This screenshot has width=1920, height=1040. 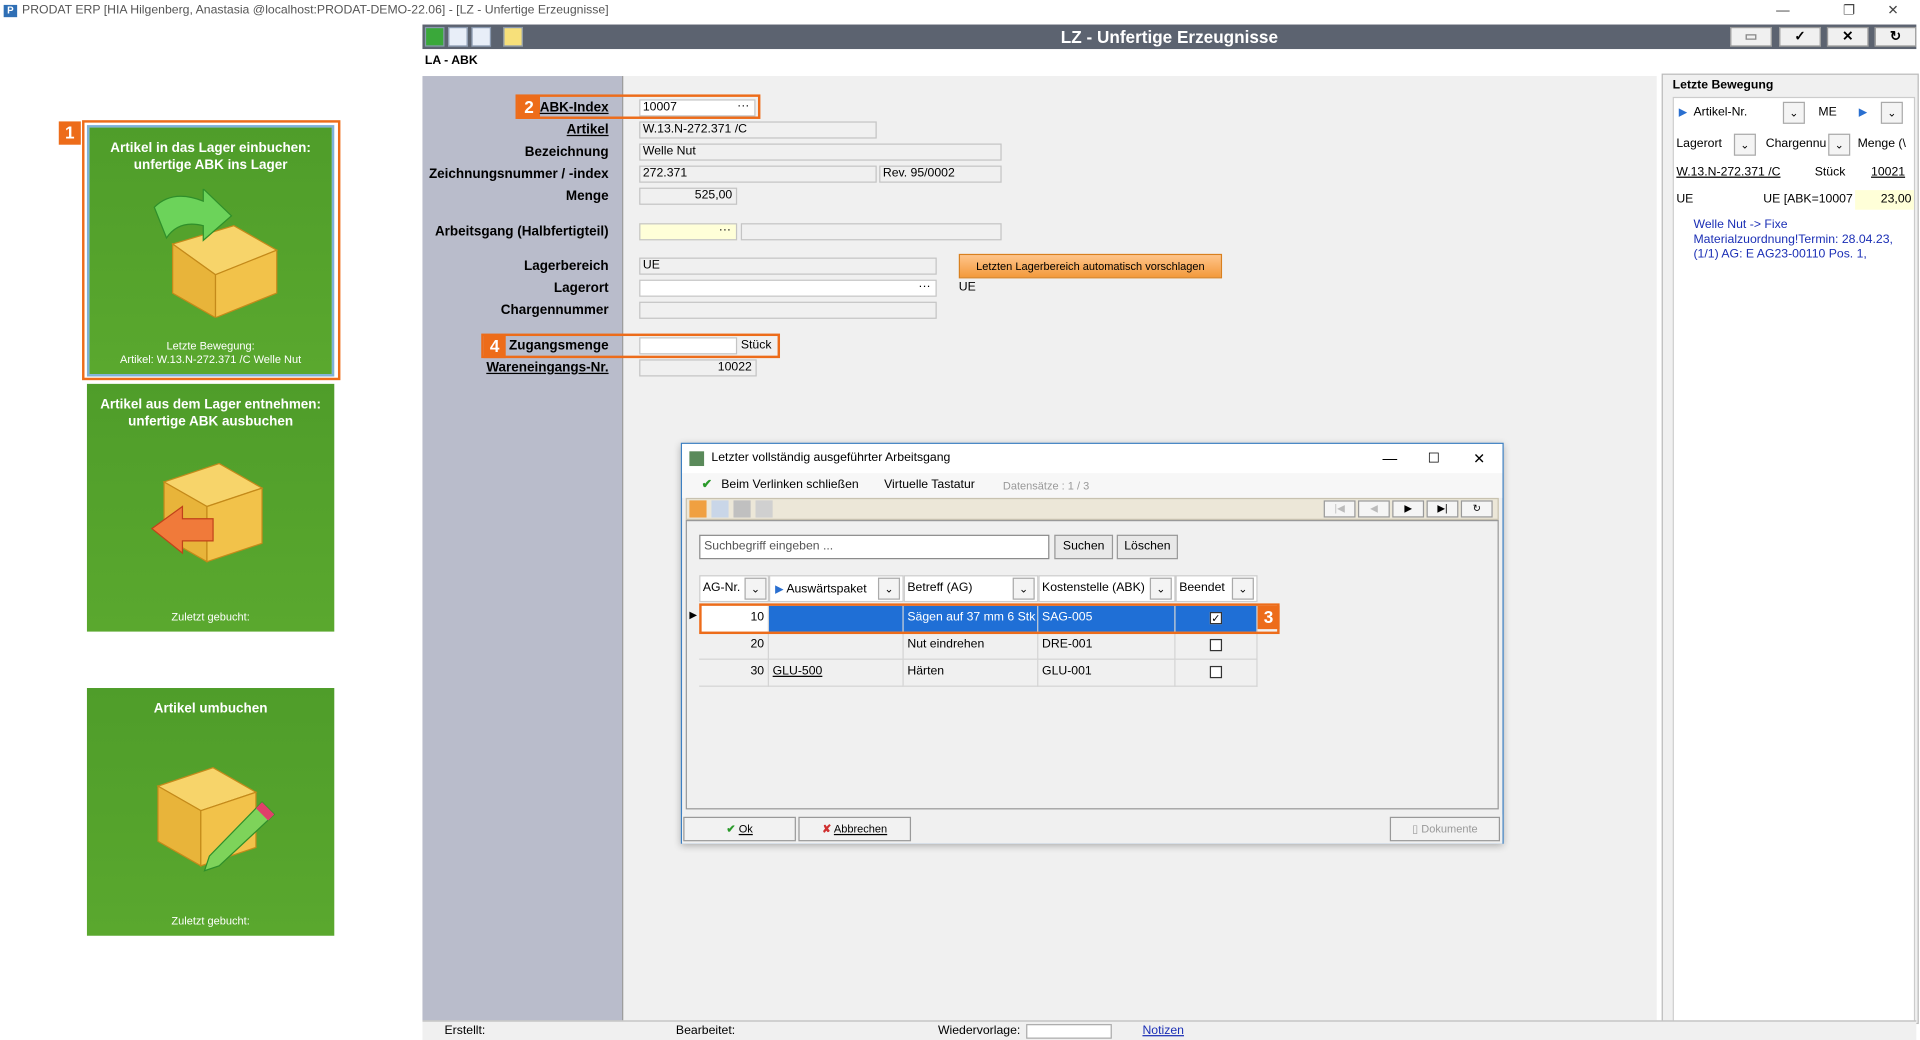 What do you see at coordinates (1268, 617) in the screenshot?
I see `step-badge-3: 3` at bounding box center [1268, 617].